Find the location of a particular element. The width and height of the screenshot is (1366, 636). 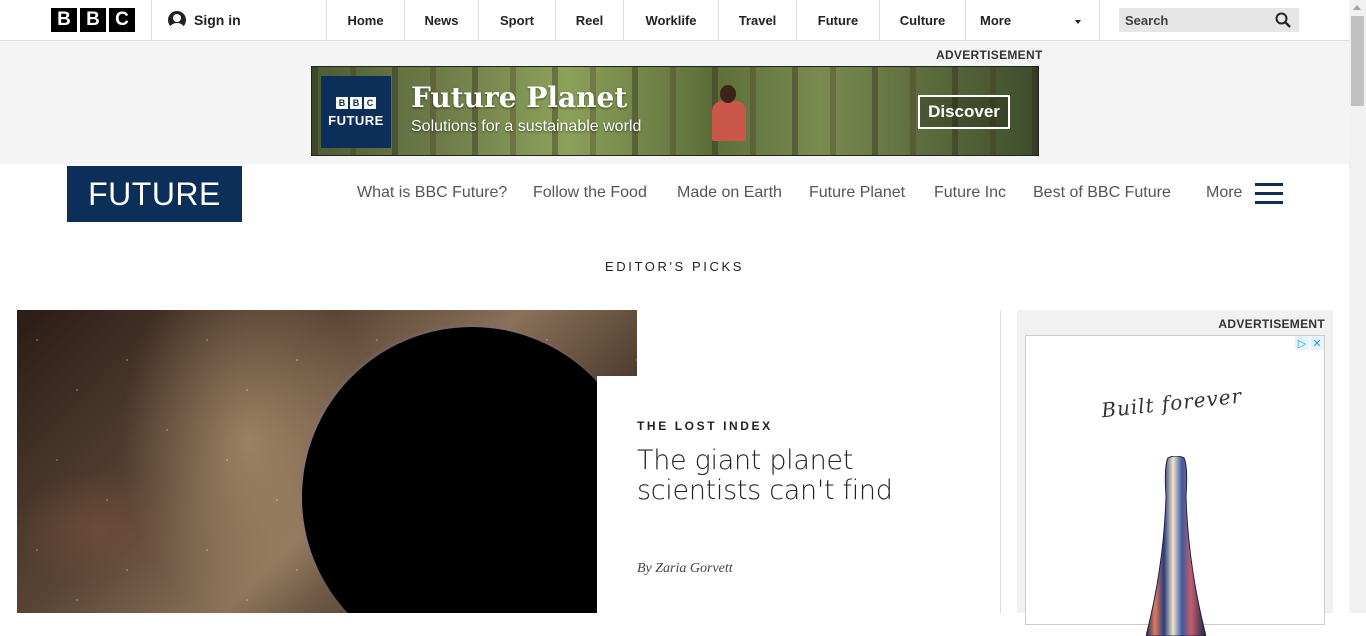

page-scrollbar is located at coordinates (1357, 306).